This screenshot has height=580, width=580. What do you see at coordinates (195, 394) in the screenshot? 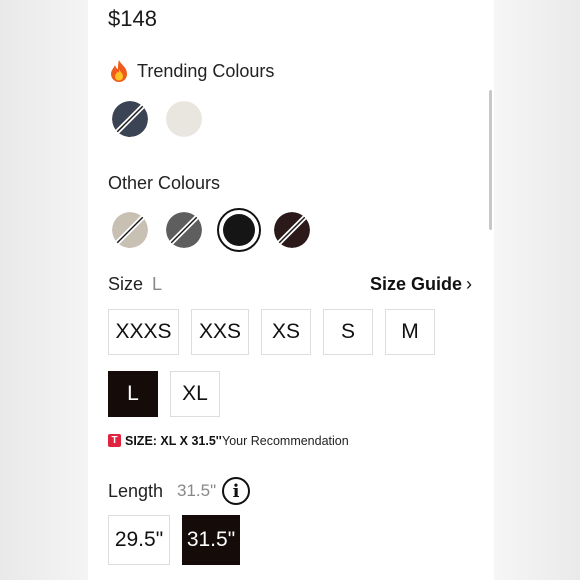
I see `size-option-xl: XL` at bounding box center [195, 394].